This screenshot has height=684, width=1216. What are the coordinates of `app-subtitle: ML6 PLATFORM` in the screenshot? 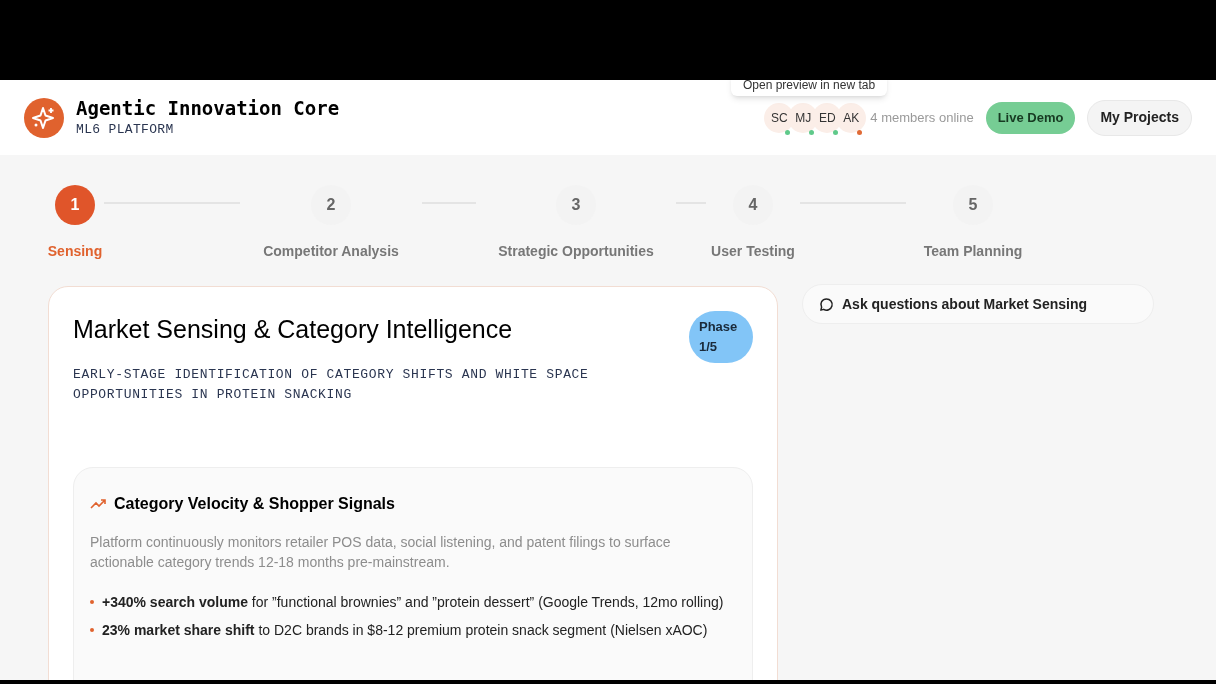 It's located at (125, 129).